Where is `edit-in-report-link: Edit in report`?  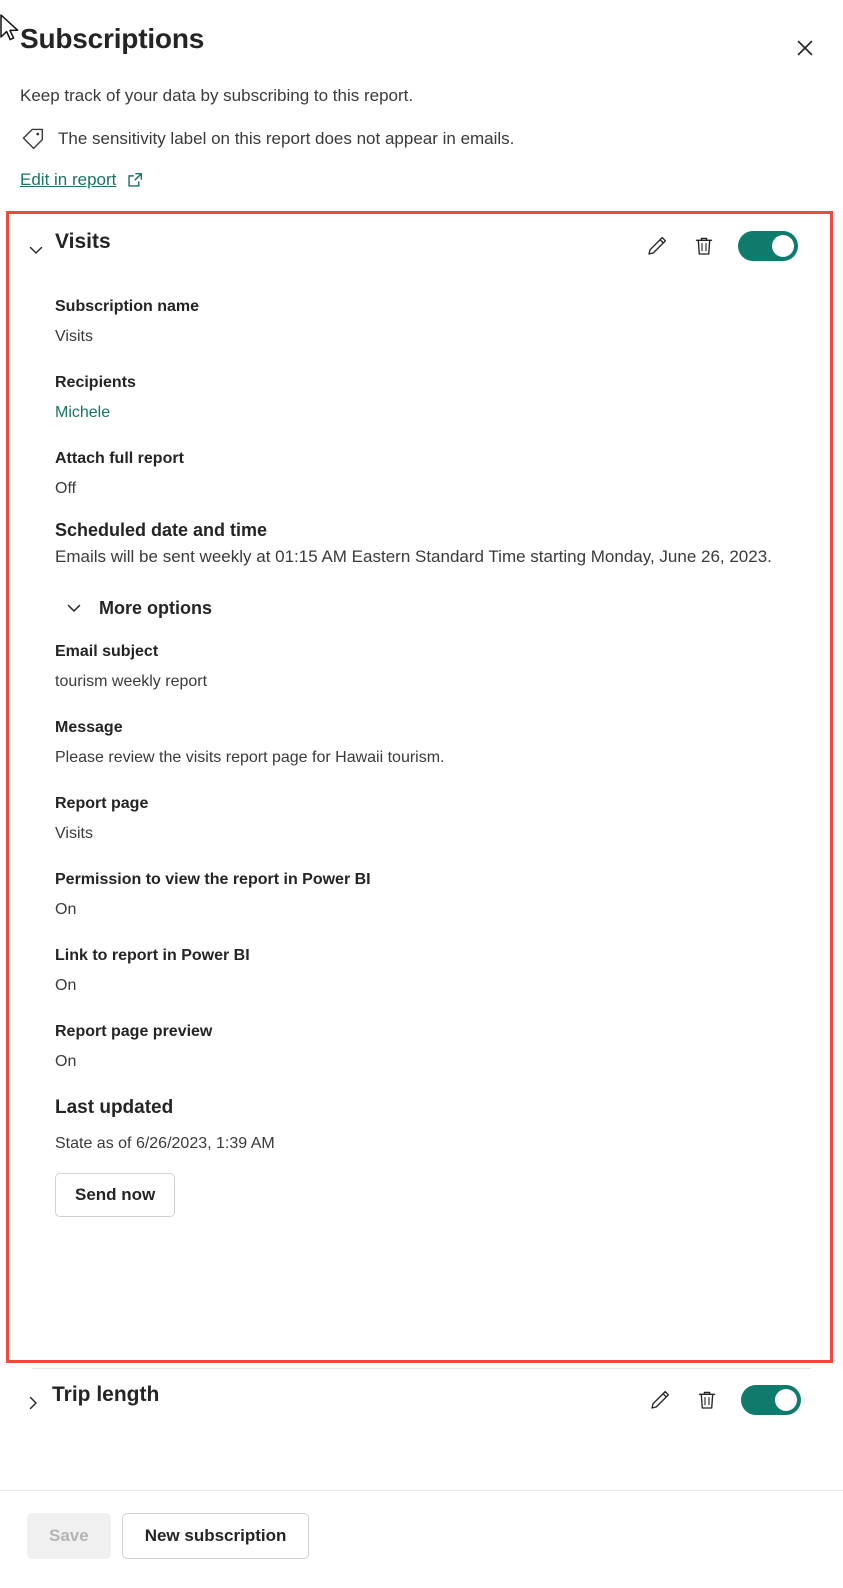
edit-in-report-link: Edit in report is located at coordinates (82, 180).